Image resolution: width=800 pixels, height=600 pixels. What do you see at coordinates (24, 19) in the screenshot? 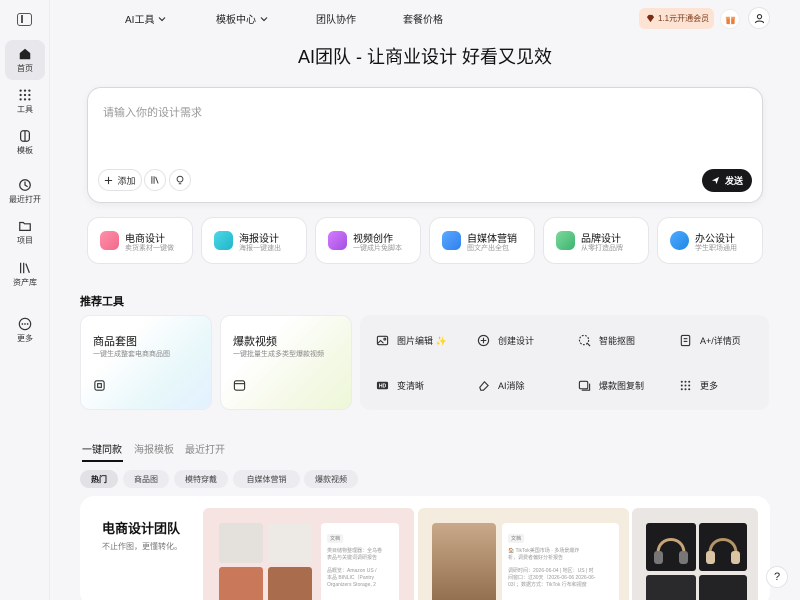
I see `sidebar-toggle-icon` at bounding box center [24, 19].